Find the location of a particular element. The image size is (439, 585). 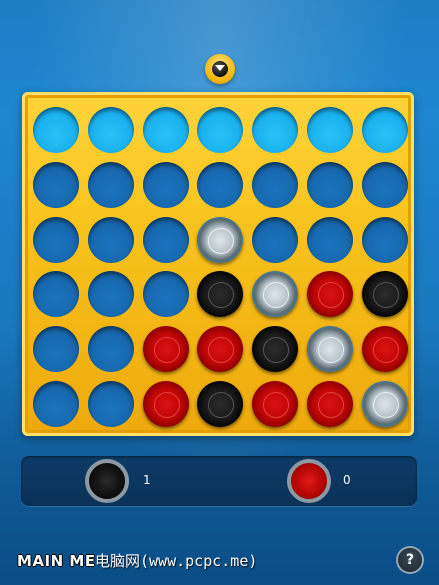

board-red-chip-r5-c3 is located at coordinates (165, 349).